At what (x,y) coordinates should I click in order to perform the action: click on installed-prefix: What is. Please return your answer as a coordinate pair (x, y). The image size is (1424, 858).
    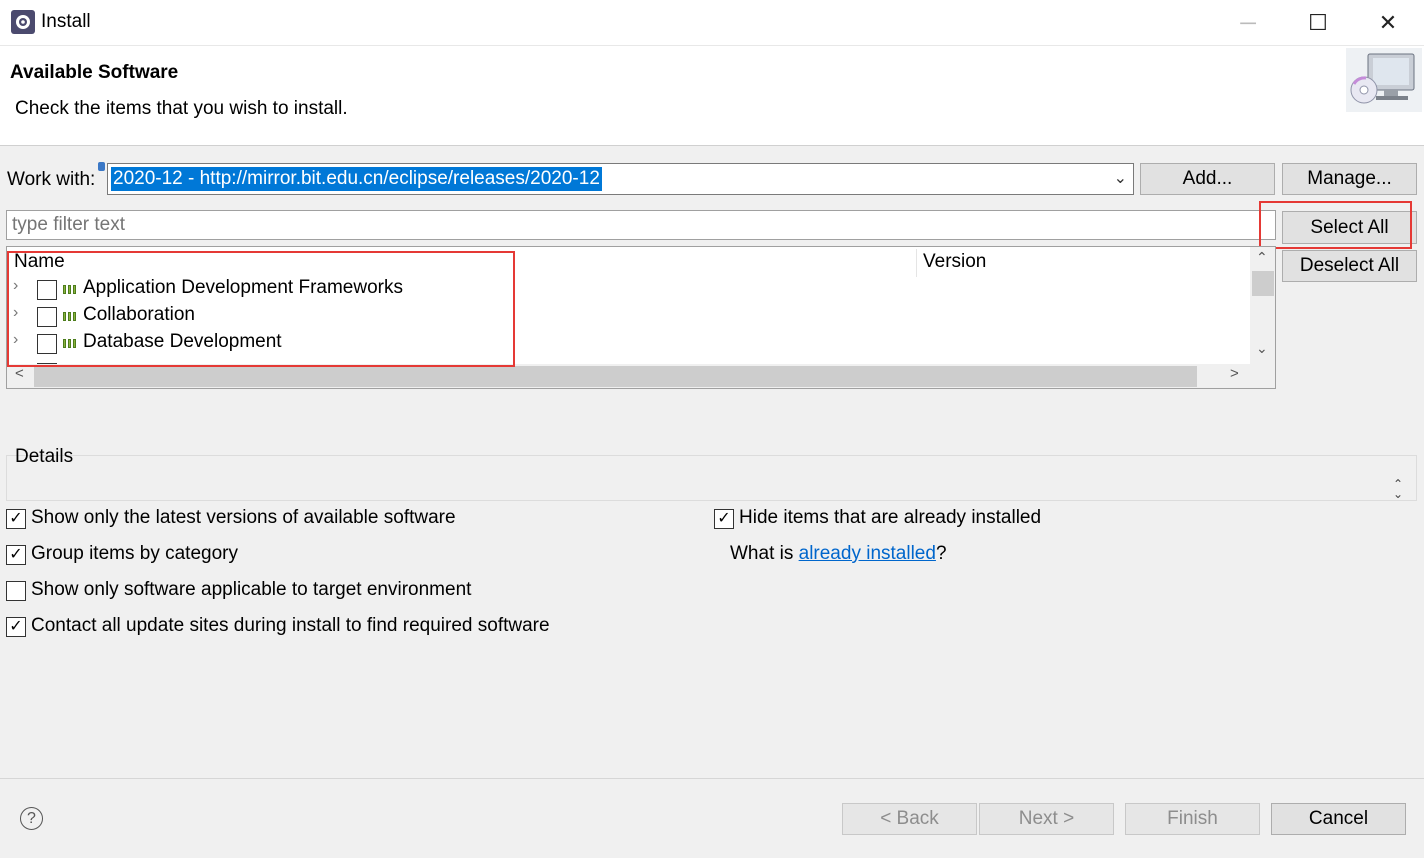
    Looking at the image, I should click on (764, 553).